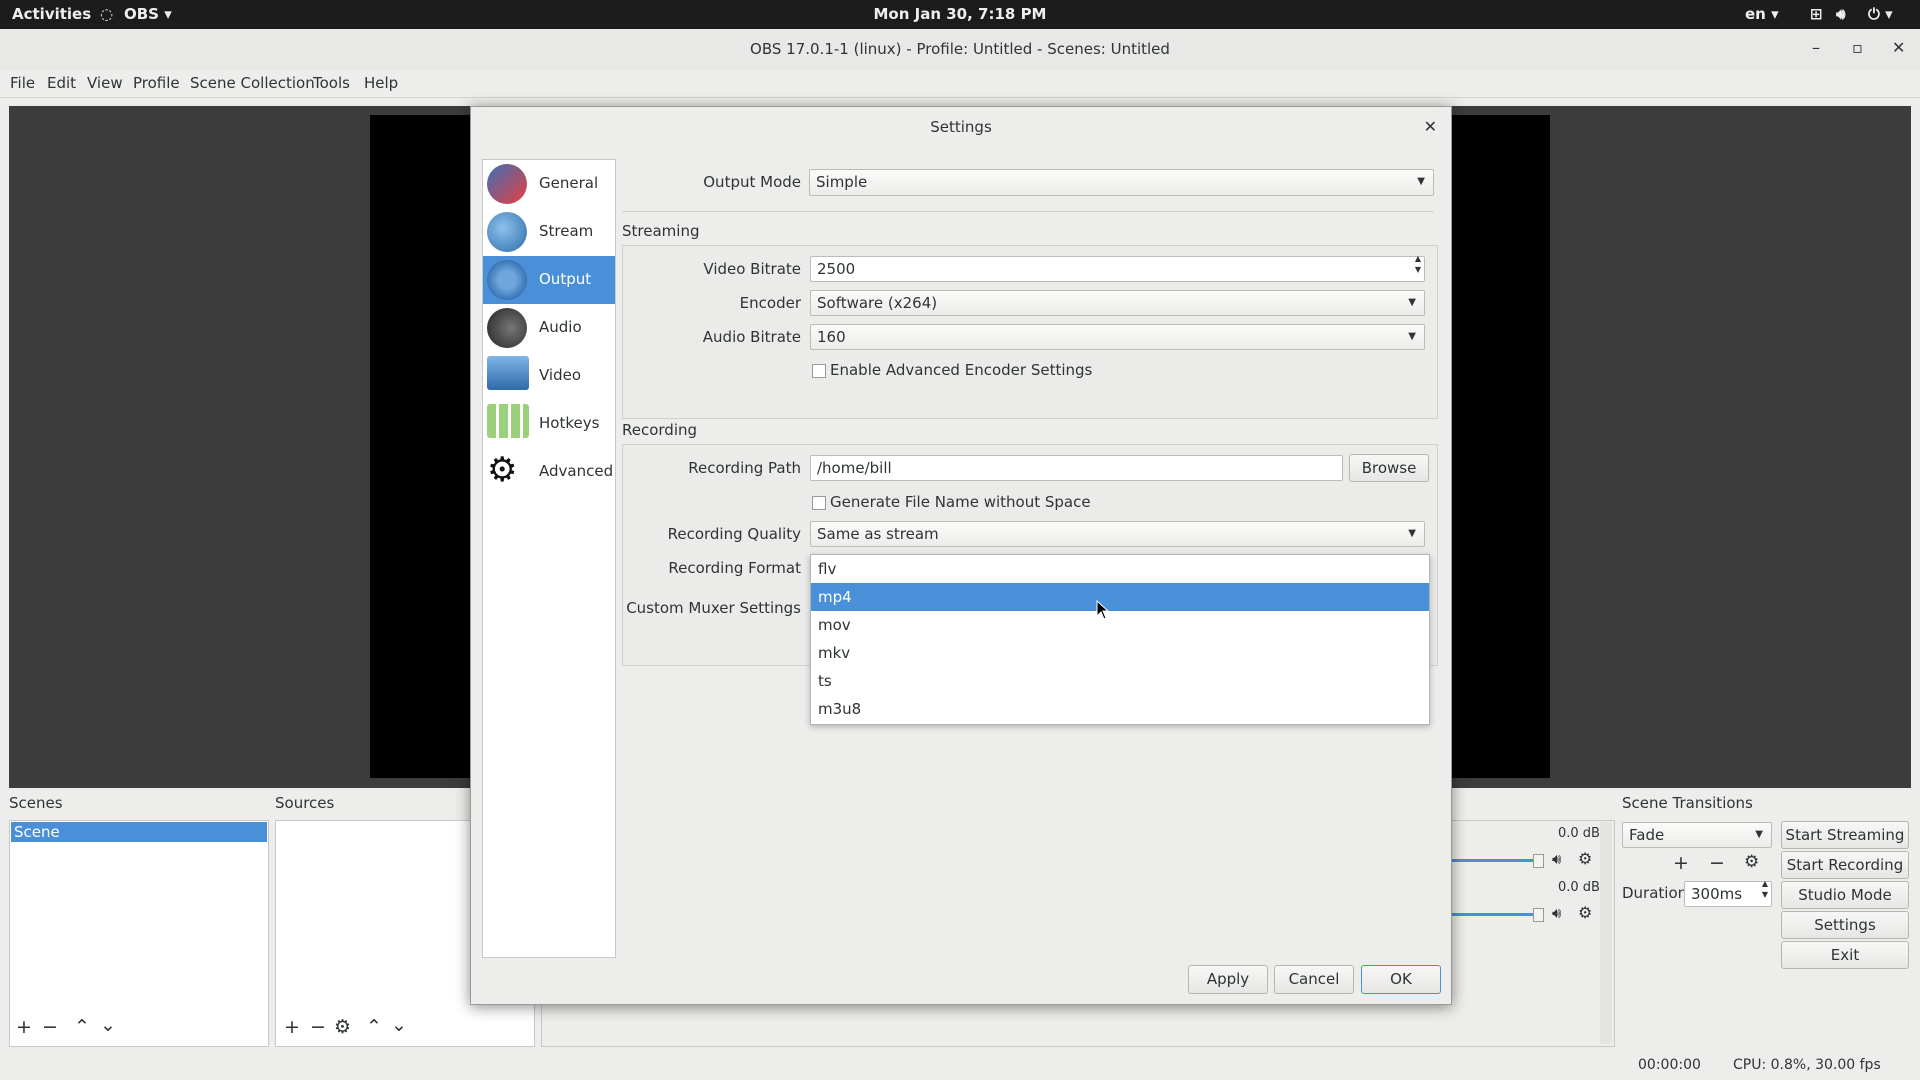 Image resolution: width=1920 pixels, height=1080 pixels. Describe the element at coordinates (819, 371) in the screenshot. I see `advanced-encoder-checkbox` at that location.